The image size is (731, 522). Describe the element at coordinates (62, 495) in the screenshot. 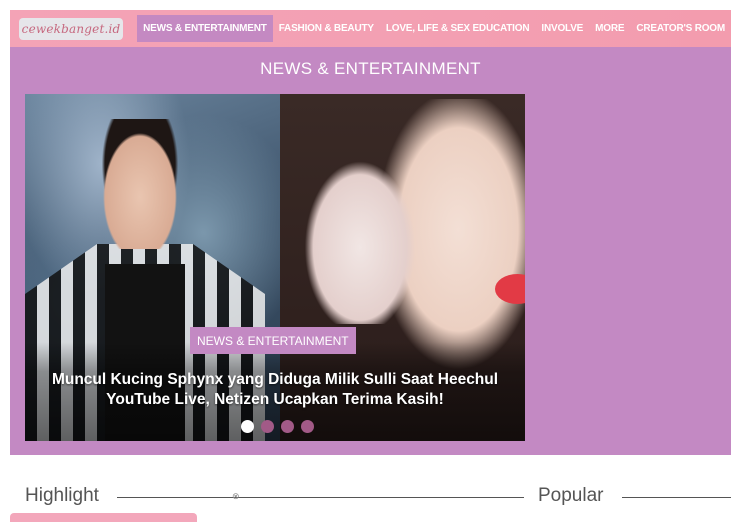

I see `highlight-heading: Highlight` at that location.